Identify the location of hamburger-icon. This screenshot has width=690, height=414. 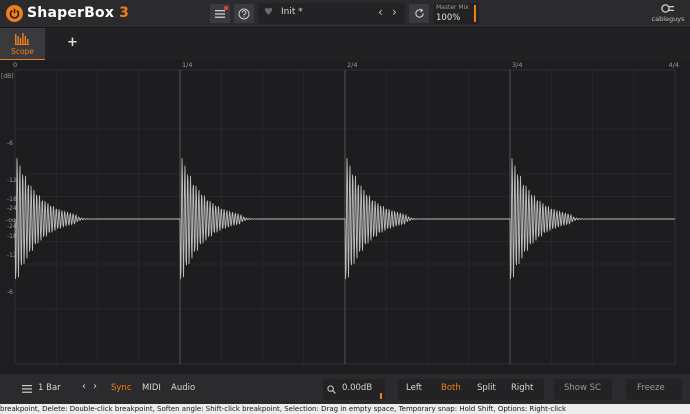
(220, 13).